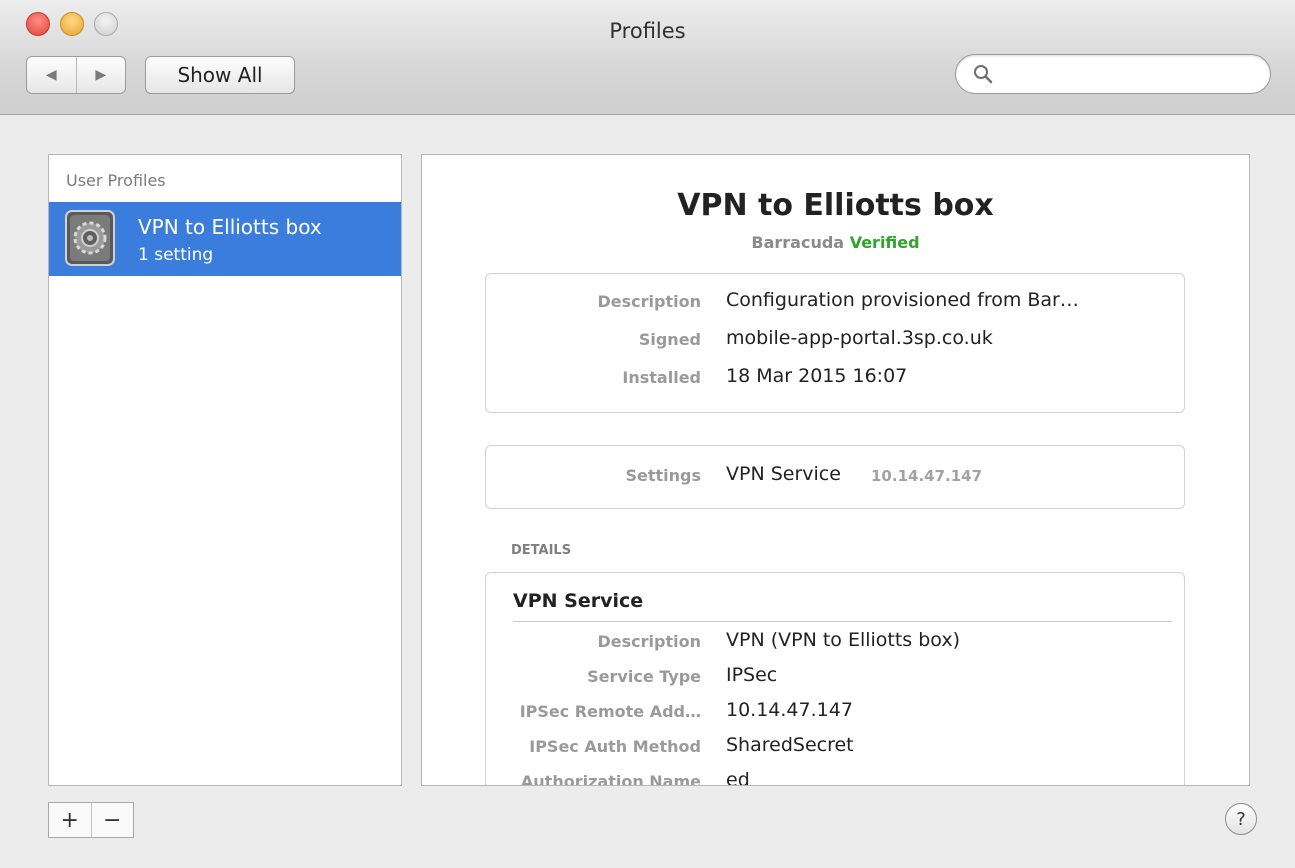 This screenshot has width=1295, height=868. I want to click on sidebar-section-header: User Profiles, so click(116, 180).